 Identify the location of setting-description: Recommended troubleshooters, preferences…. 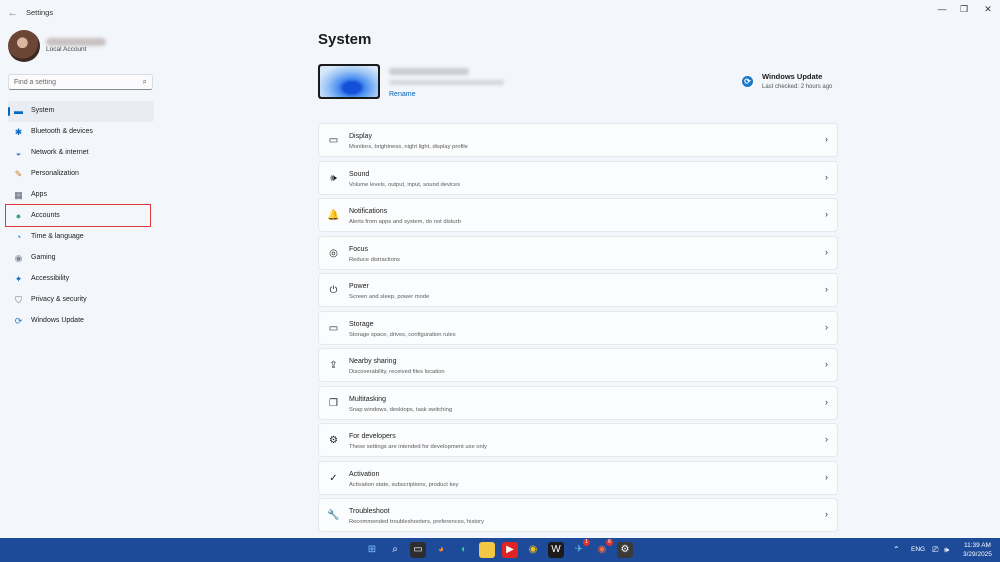
(417, 522).